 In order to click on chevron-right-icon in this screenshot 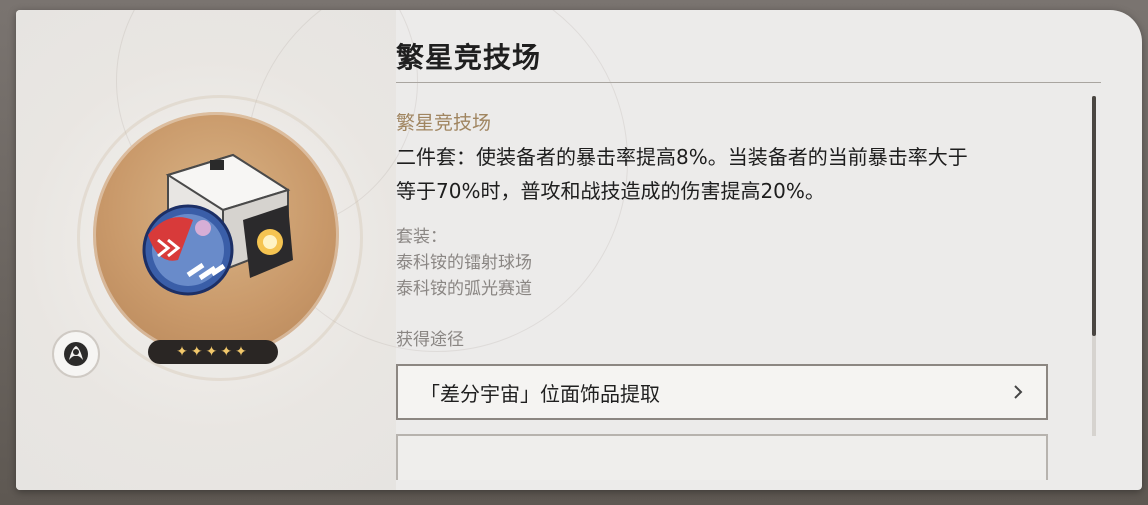, I will do `click(1018, 392)`.